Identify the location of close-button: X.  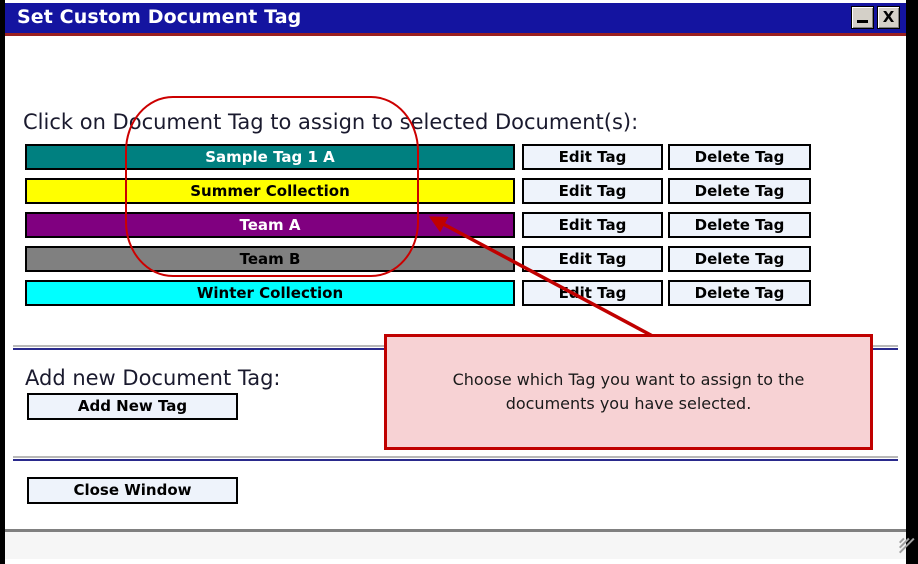
(888, 17).